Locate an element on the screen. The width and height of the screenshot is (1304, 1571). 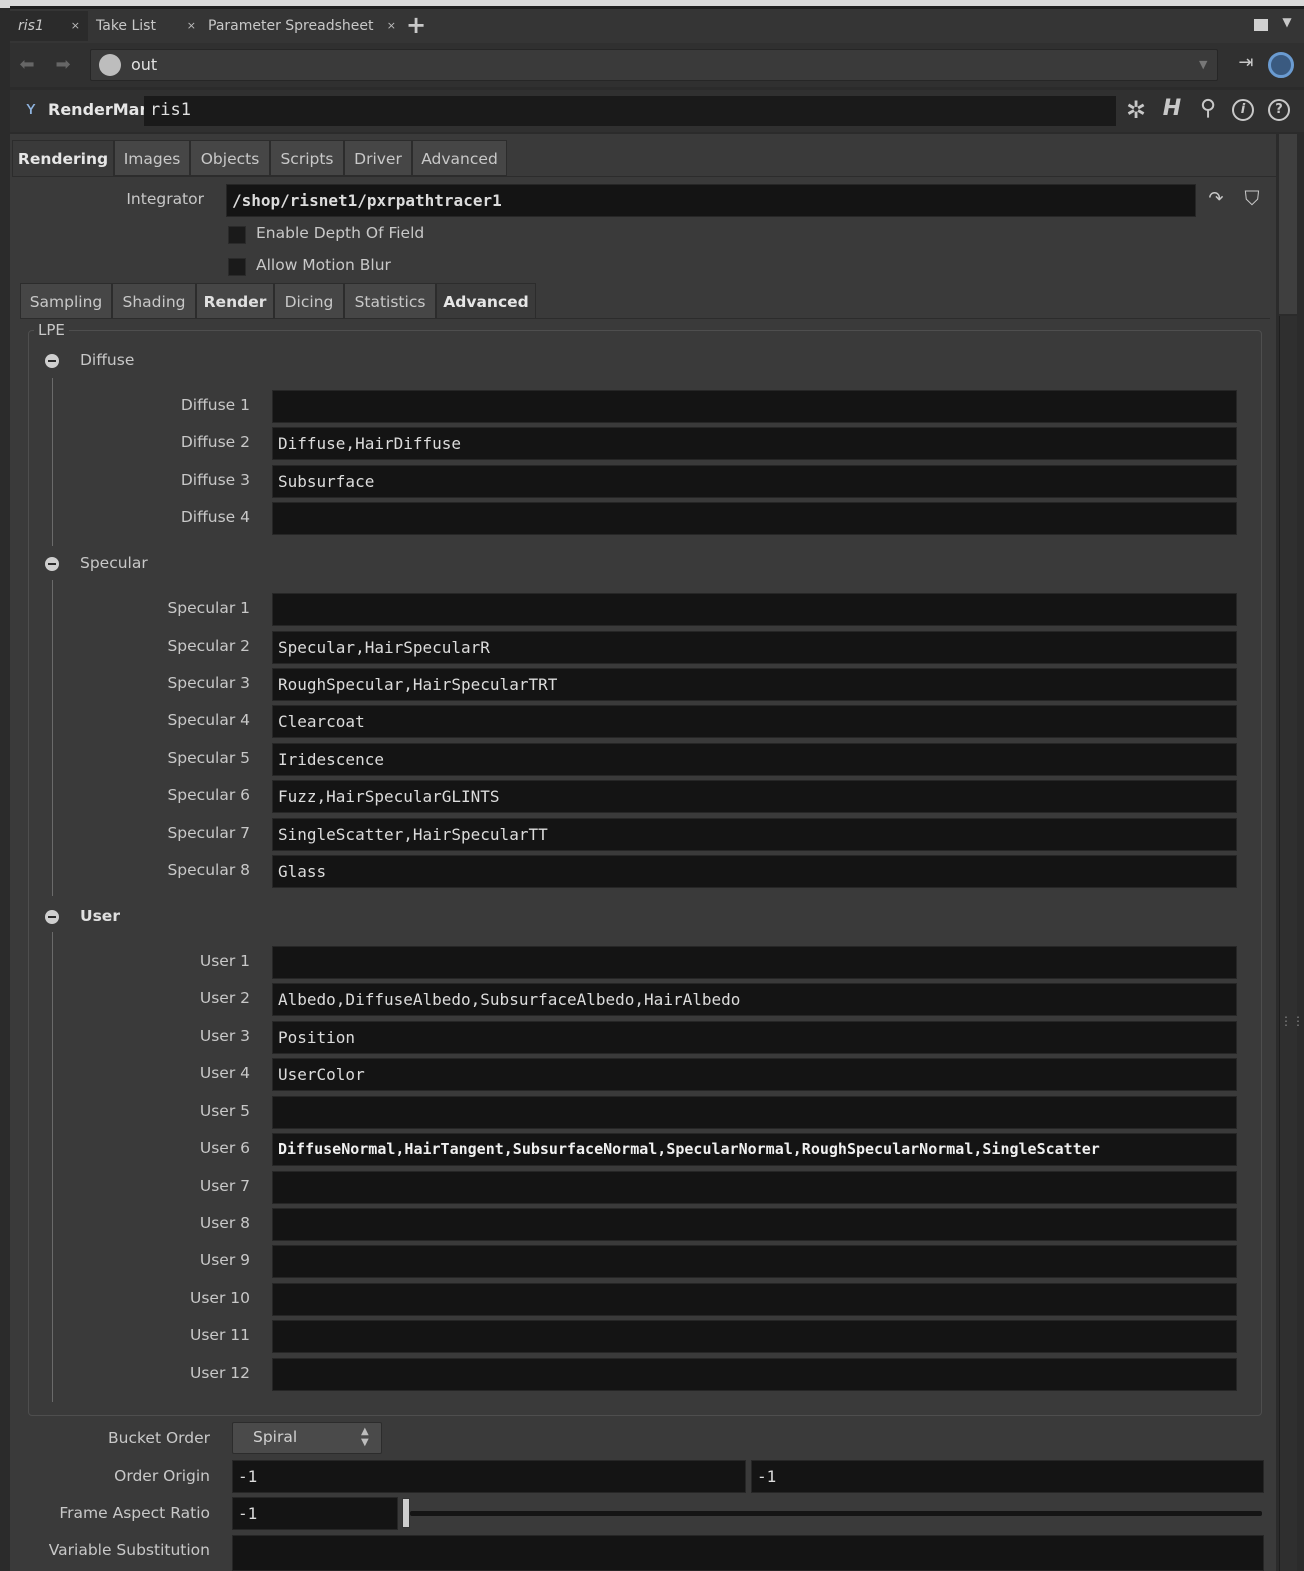
info-icon: i is located at coordinates (1243, 110).